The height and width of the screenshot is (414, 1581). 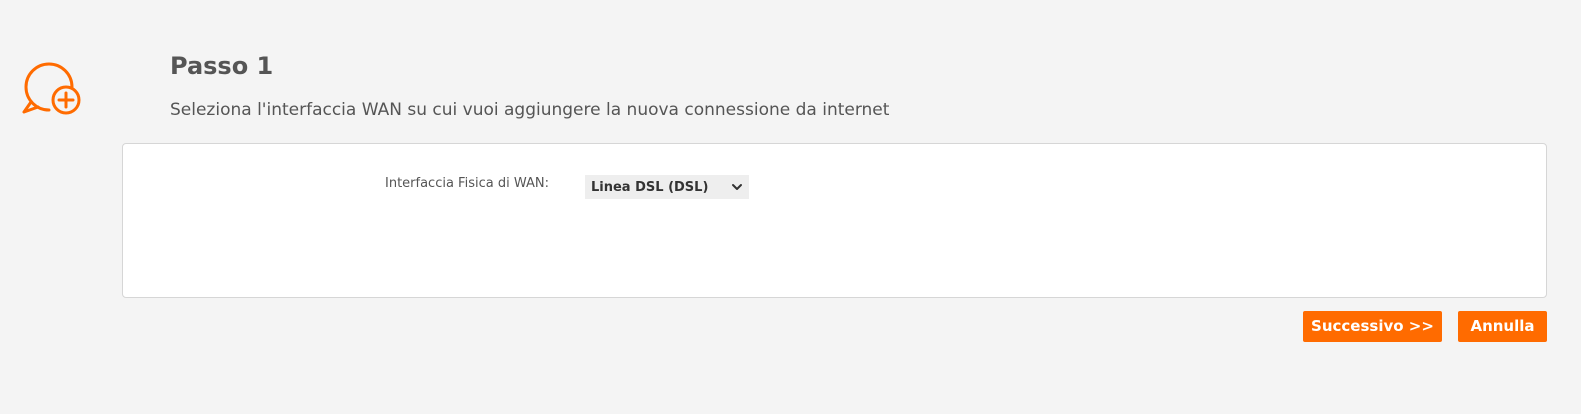 I want to click on add-connection-icon, so click(x=52, y=88).